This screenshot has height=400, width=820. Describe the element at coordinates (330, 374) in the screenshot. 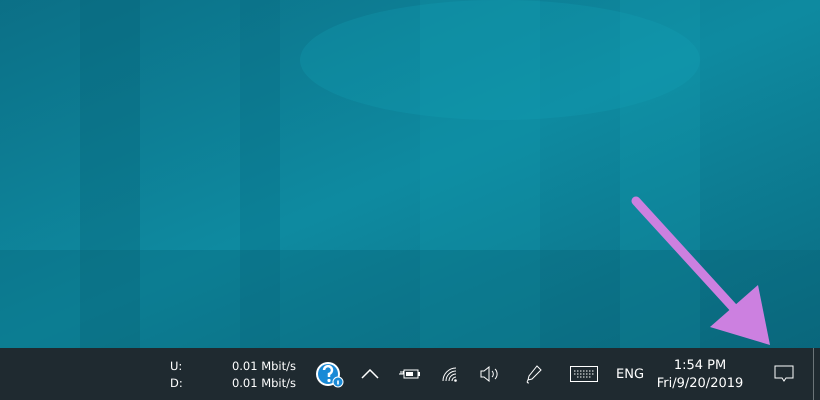

I see `help-icon` at that location.